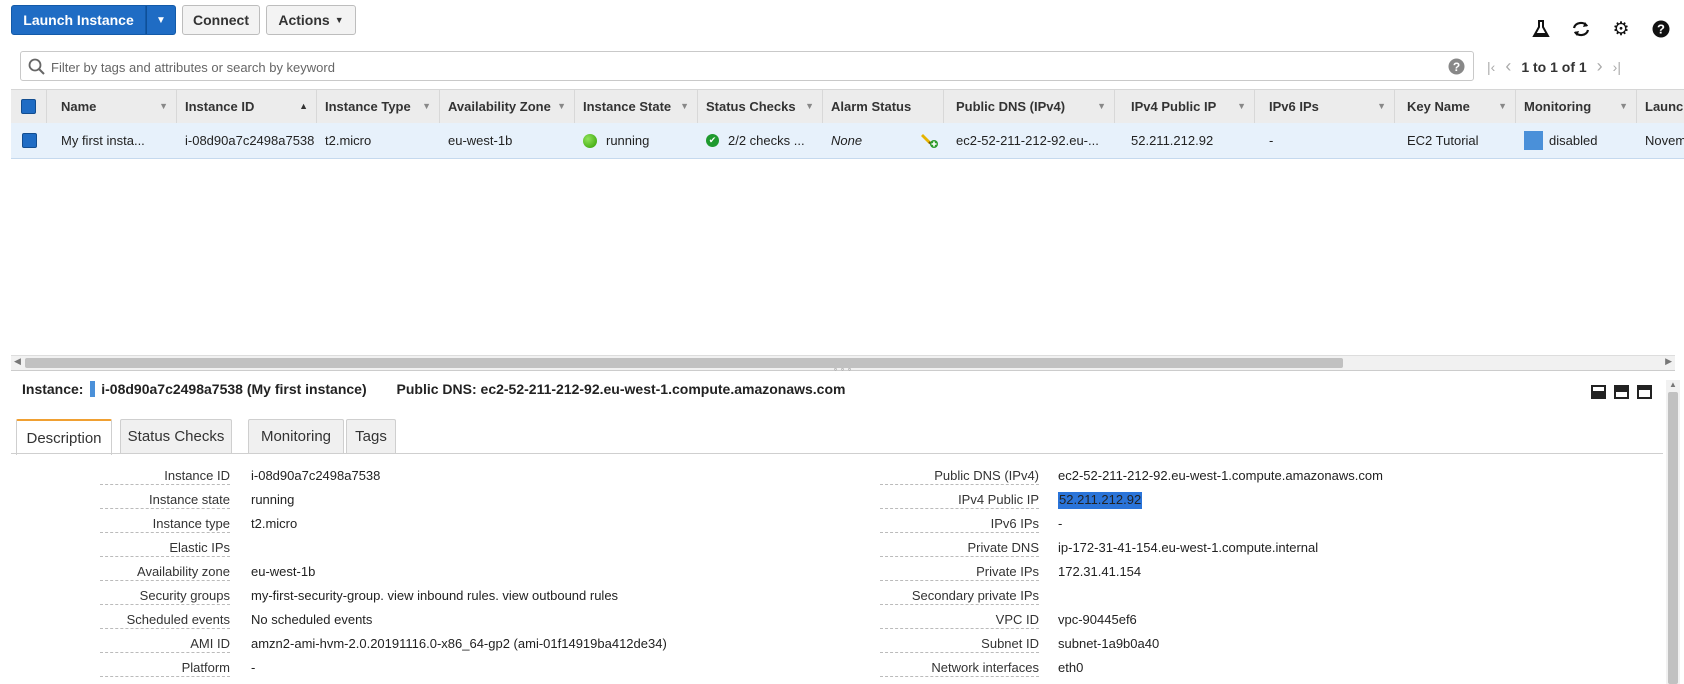 The height and width of the screenshot is (684, 1684). I want to click on first-page-icon: |‹, so click(1491, 67).